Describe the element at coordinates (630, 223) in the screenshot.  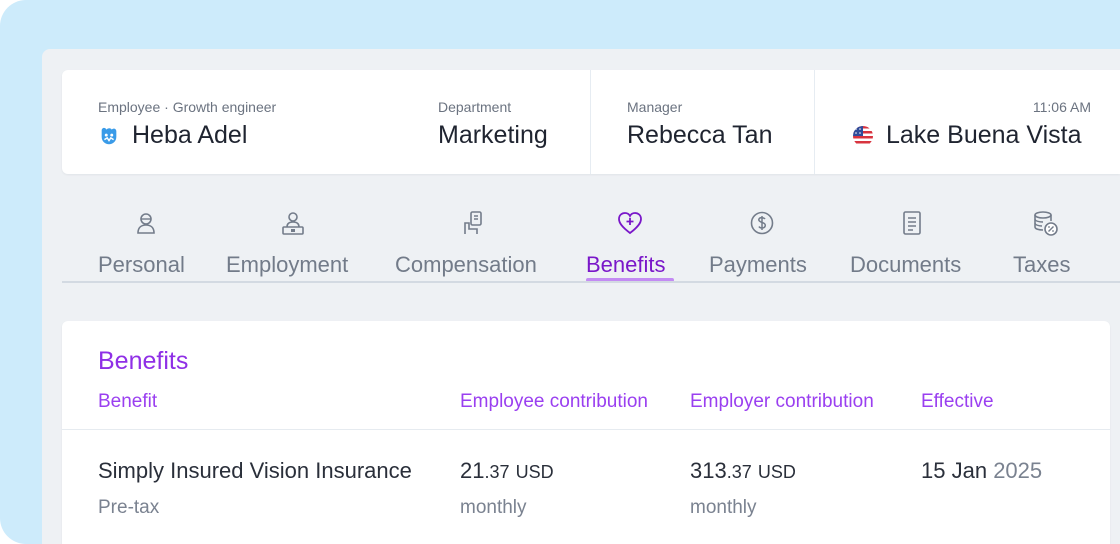
I see `heart-plus-icon` at that location.